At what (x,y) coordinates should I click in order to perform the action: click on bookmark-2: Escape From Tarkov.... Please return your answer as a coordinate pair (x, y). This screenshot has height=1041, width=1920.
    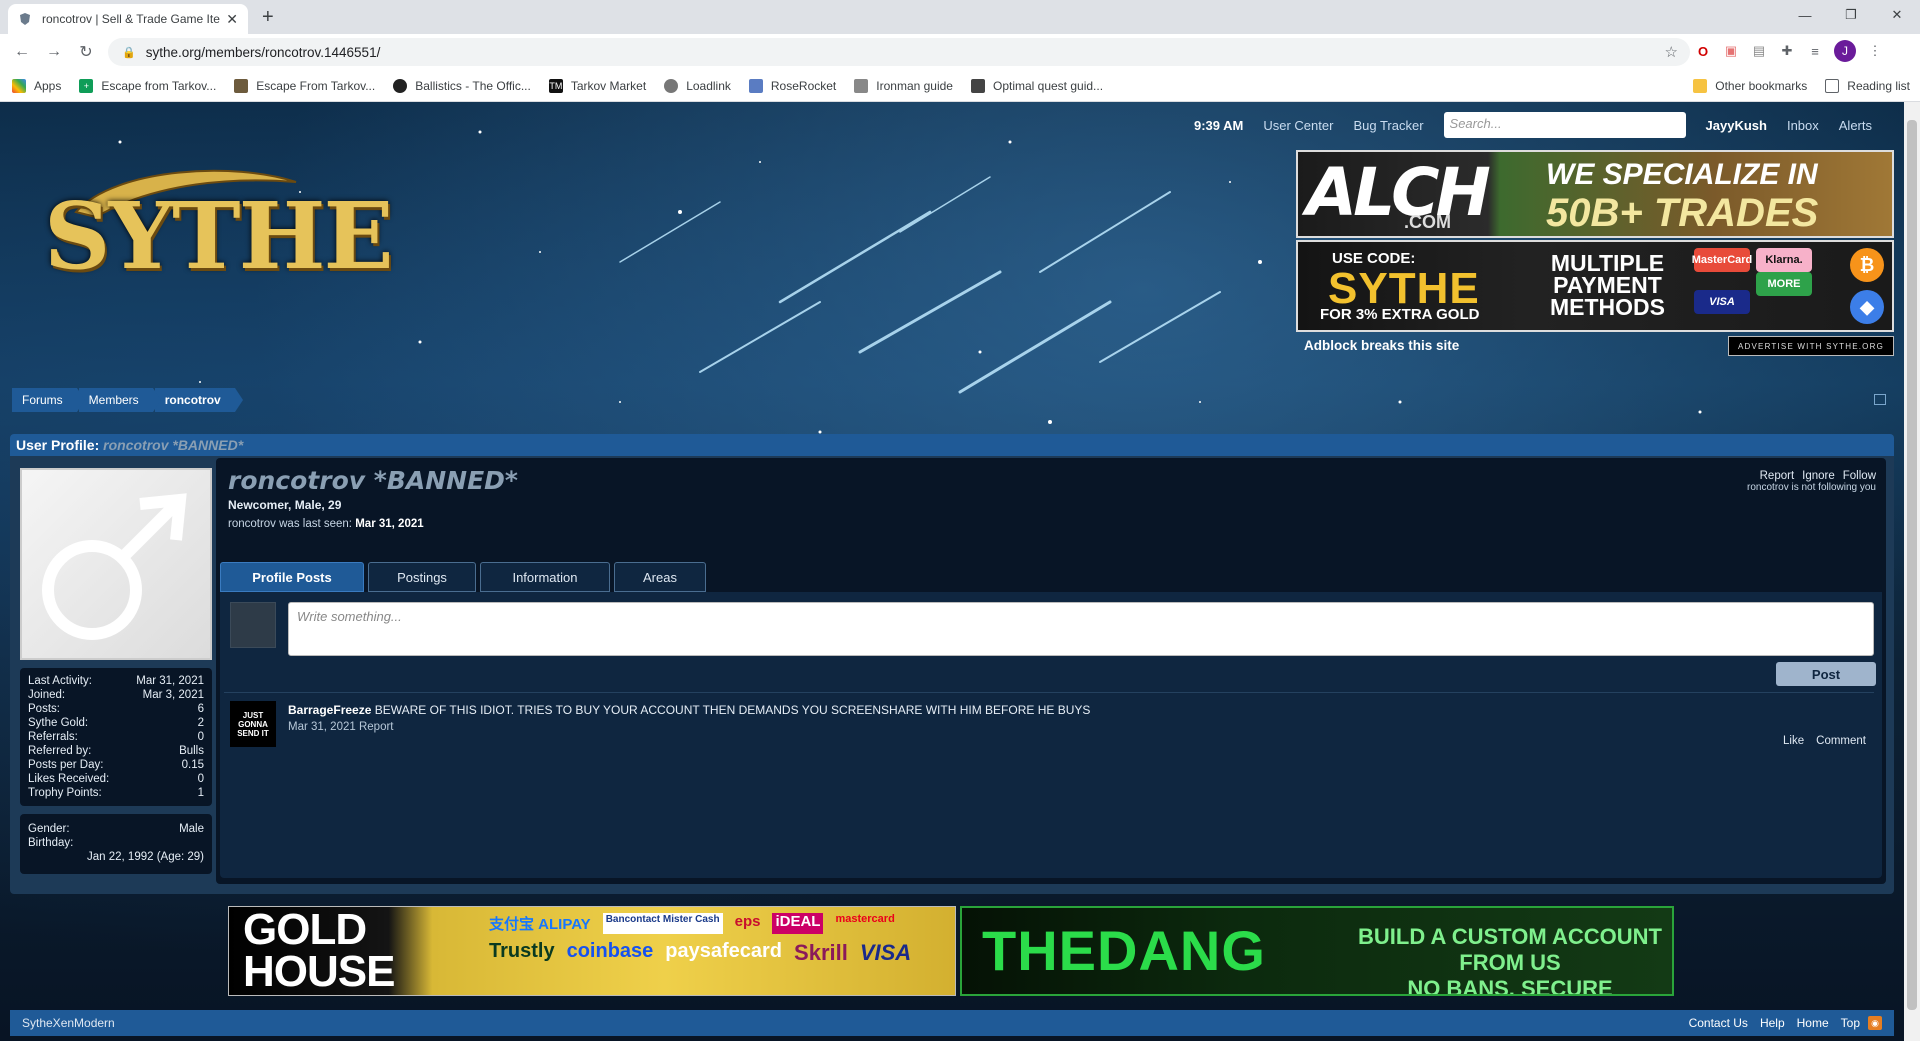
    Looking at the image, I should click on (304, 85).